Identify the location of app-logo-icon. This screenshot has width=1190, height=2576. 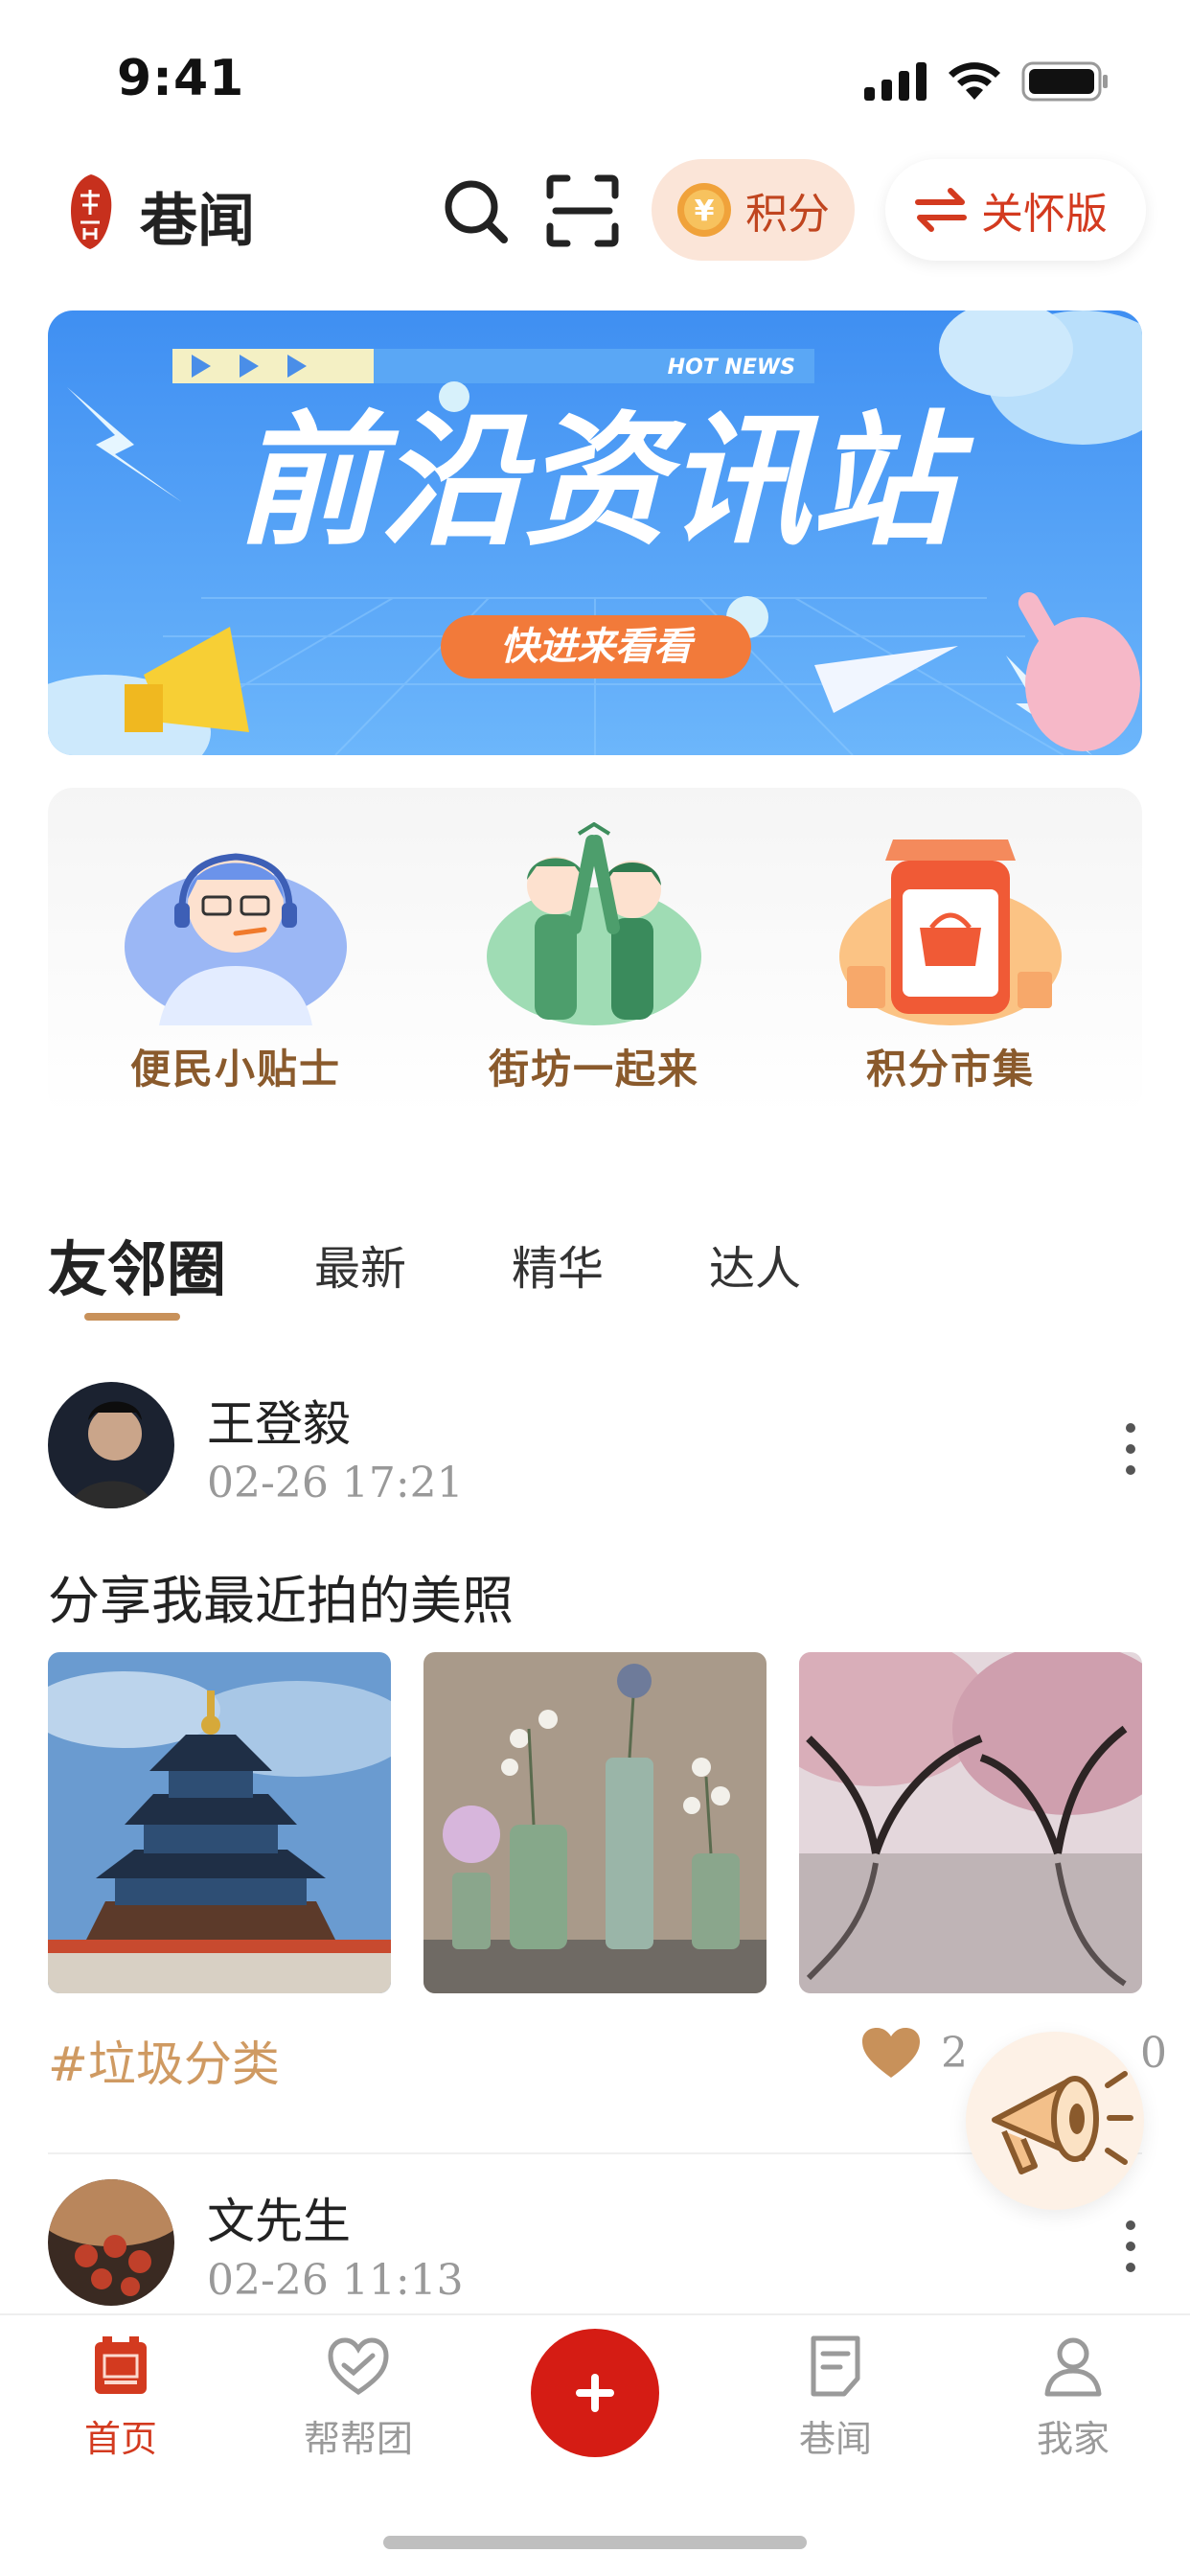
(91, 211).